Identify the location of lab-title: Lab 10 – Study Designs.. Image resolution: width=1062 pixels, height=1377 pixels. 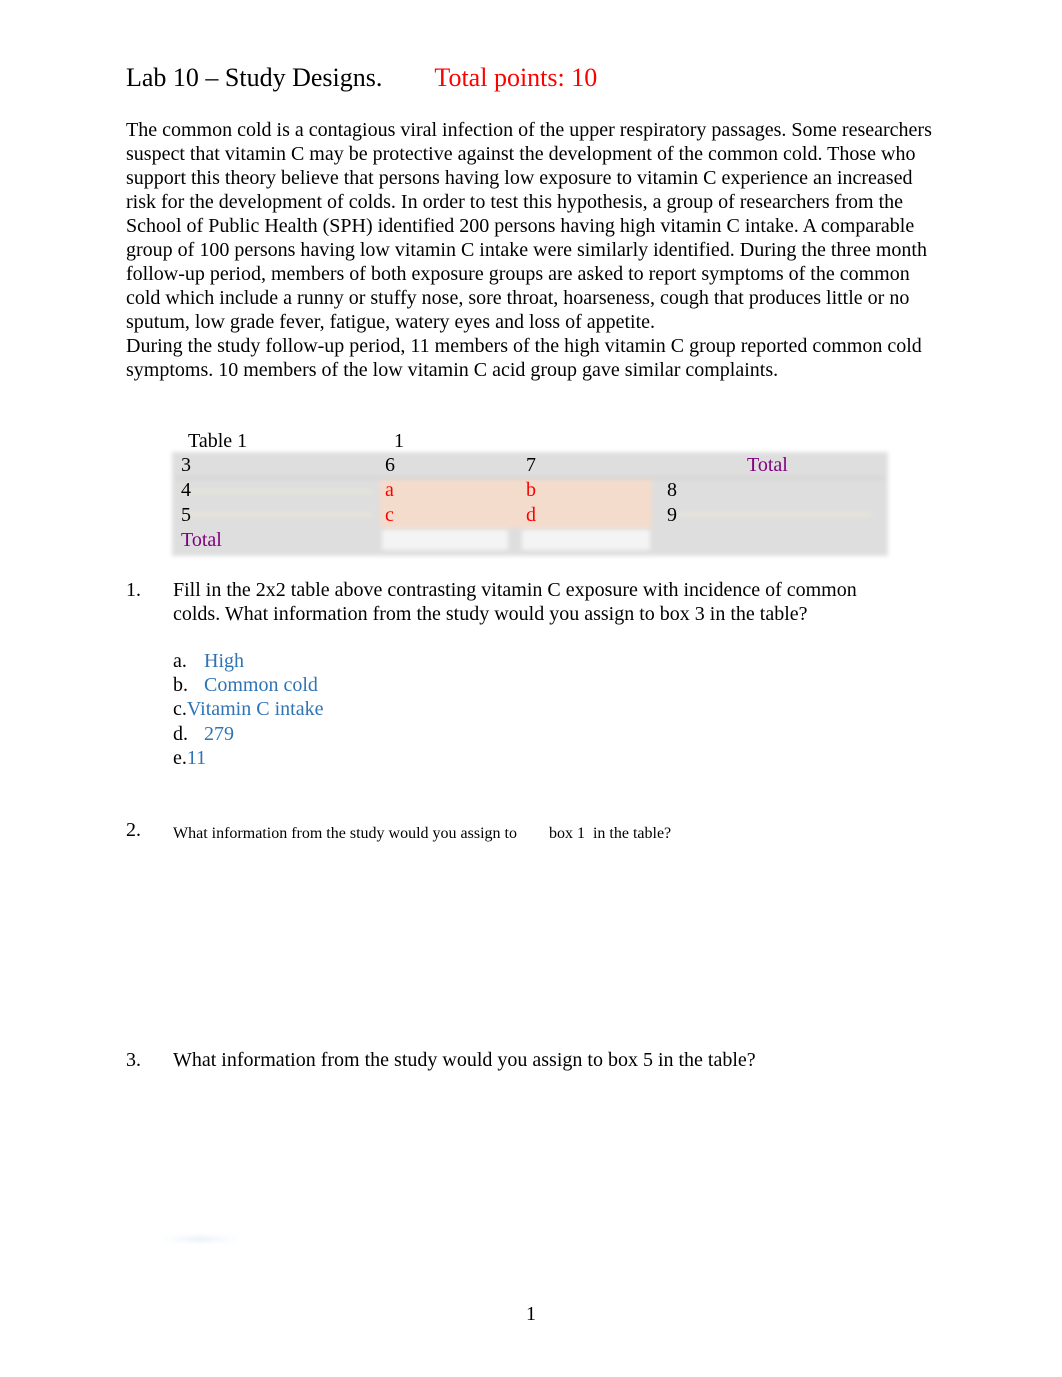
(254, 77).